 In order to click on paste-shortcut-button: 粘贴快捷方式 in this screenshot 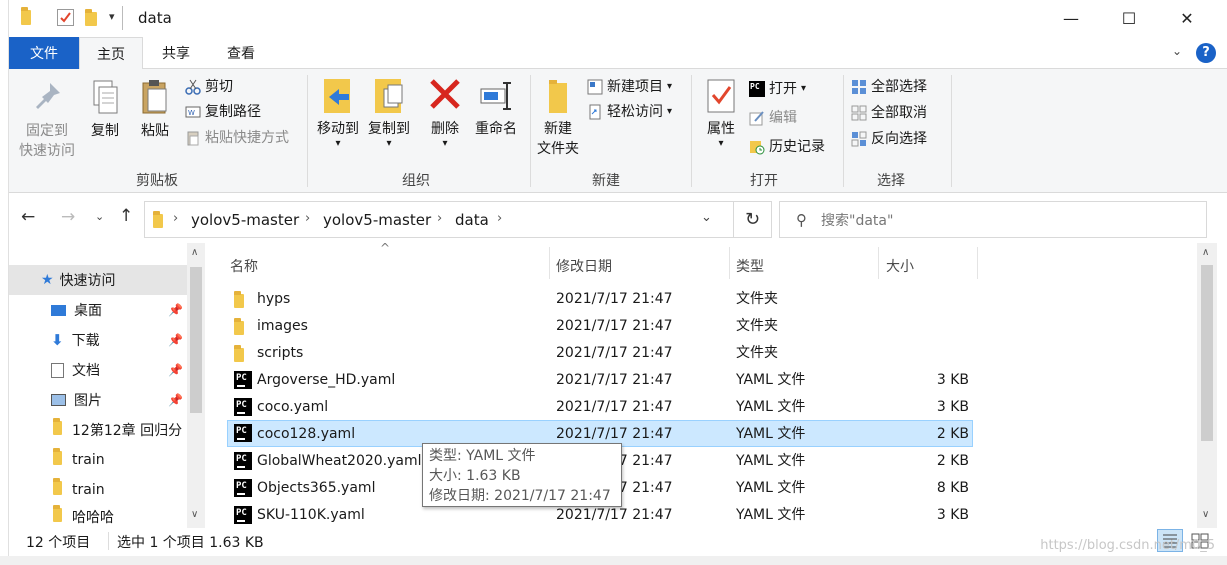, I will do `click(237, 138)`.